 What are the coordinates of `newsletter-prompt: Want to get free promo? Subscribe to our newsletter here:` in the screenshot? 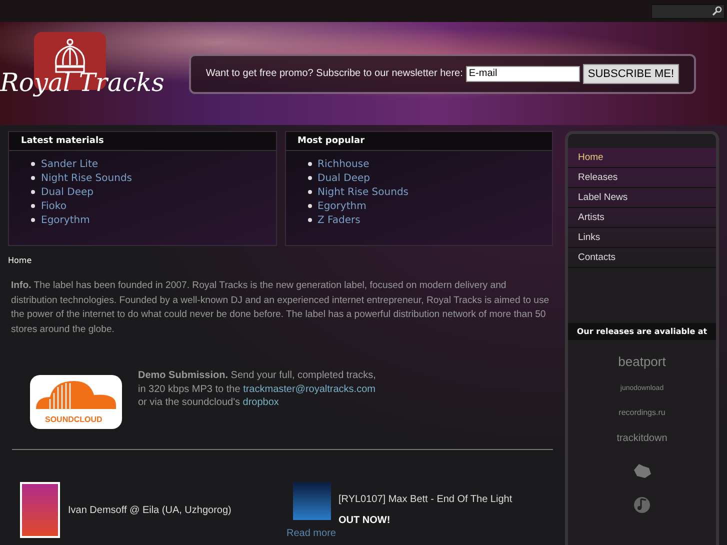 It's located at (334, 73).